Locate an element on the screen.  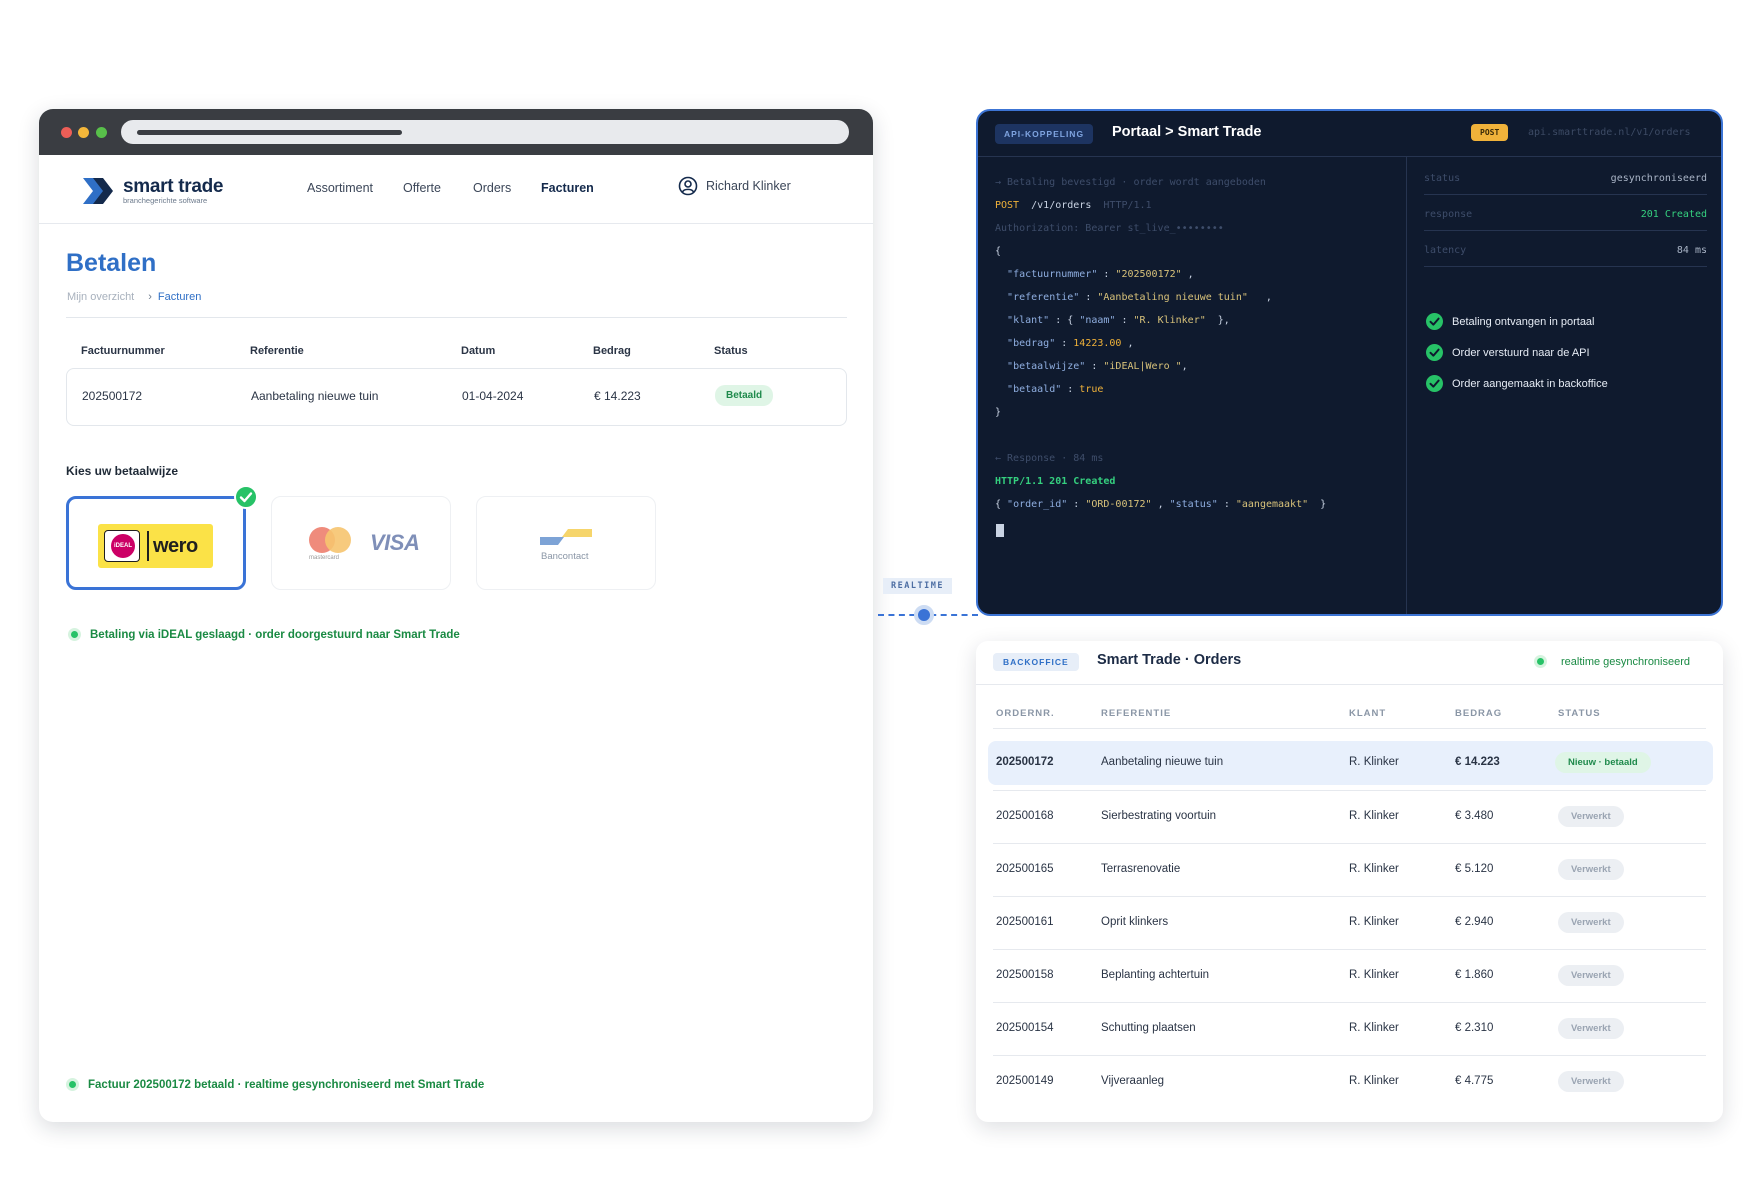
address-placeholder-line is located at coordinates (269, 132).